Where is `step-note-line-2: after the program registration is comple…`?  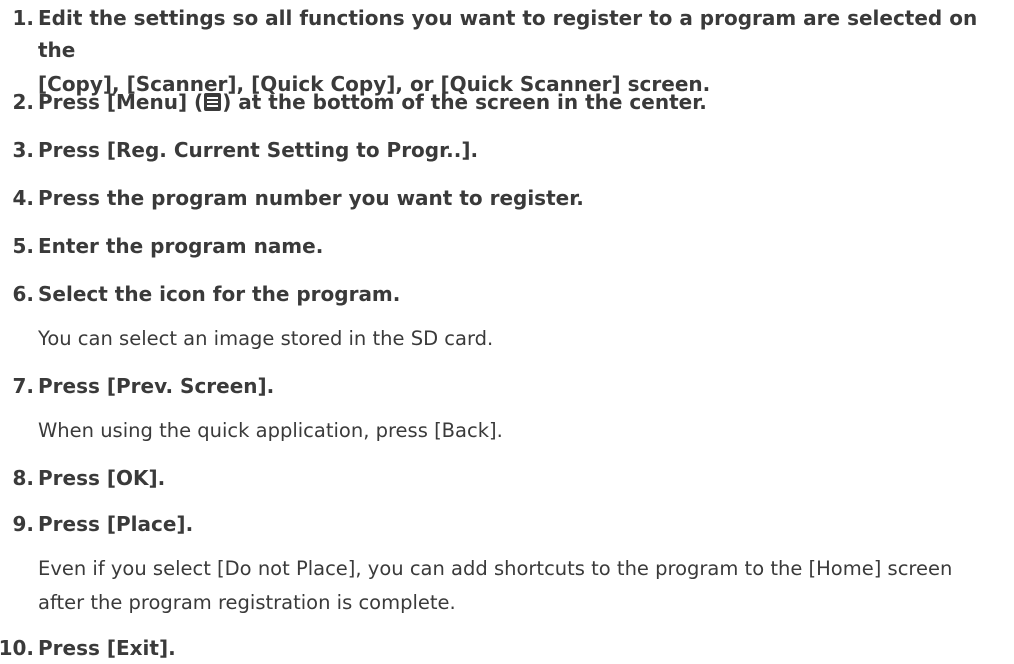 step-note-line-2: after the program registration is comple… is located at coordinates (247, 602).